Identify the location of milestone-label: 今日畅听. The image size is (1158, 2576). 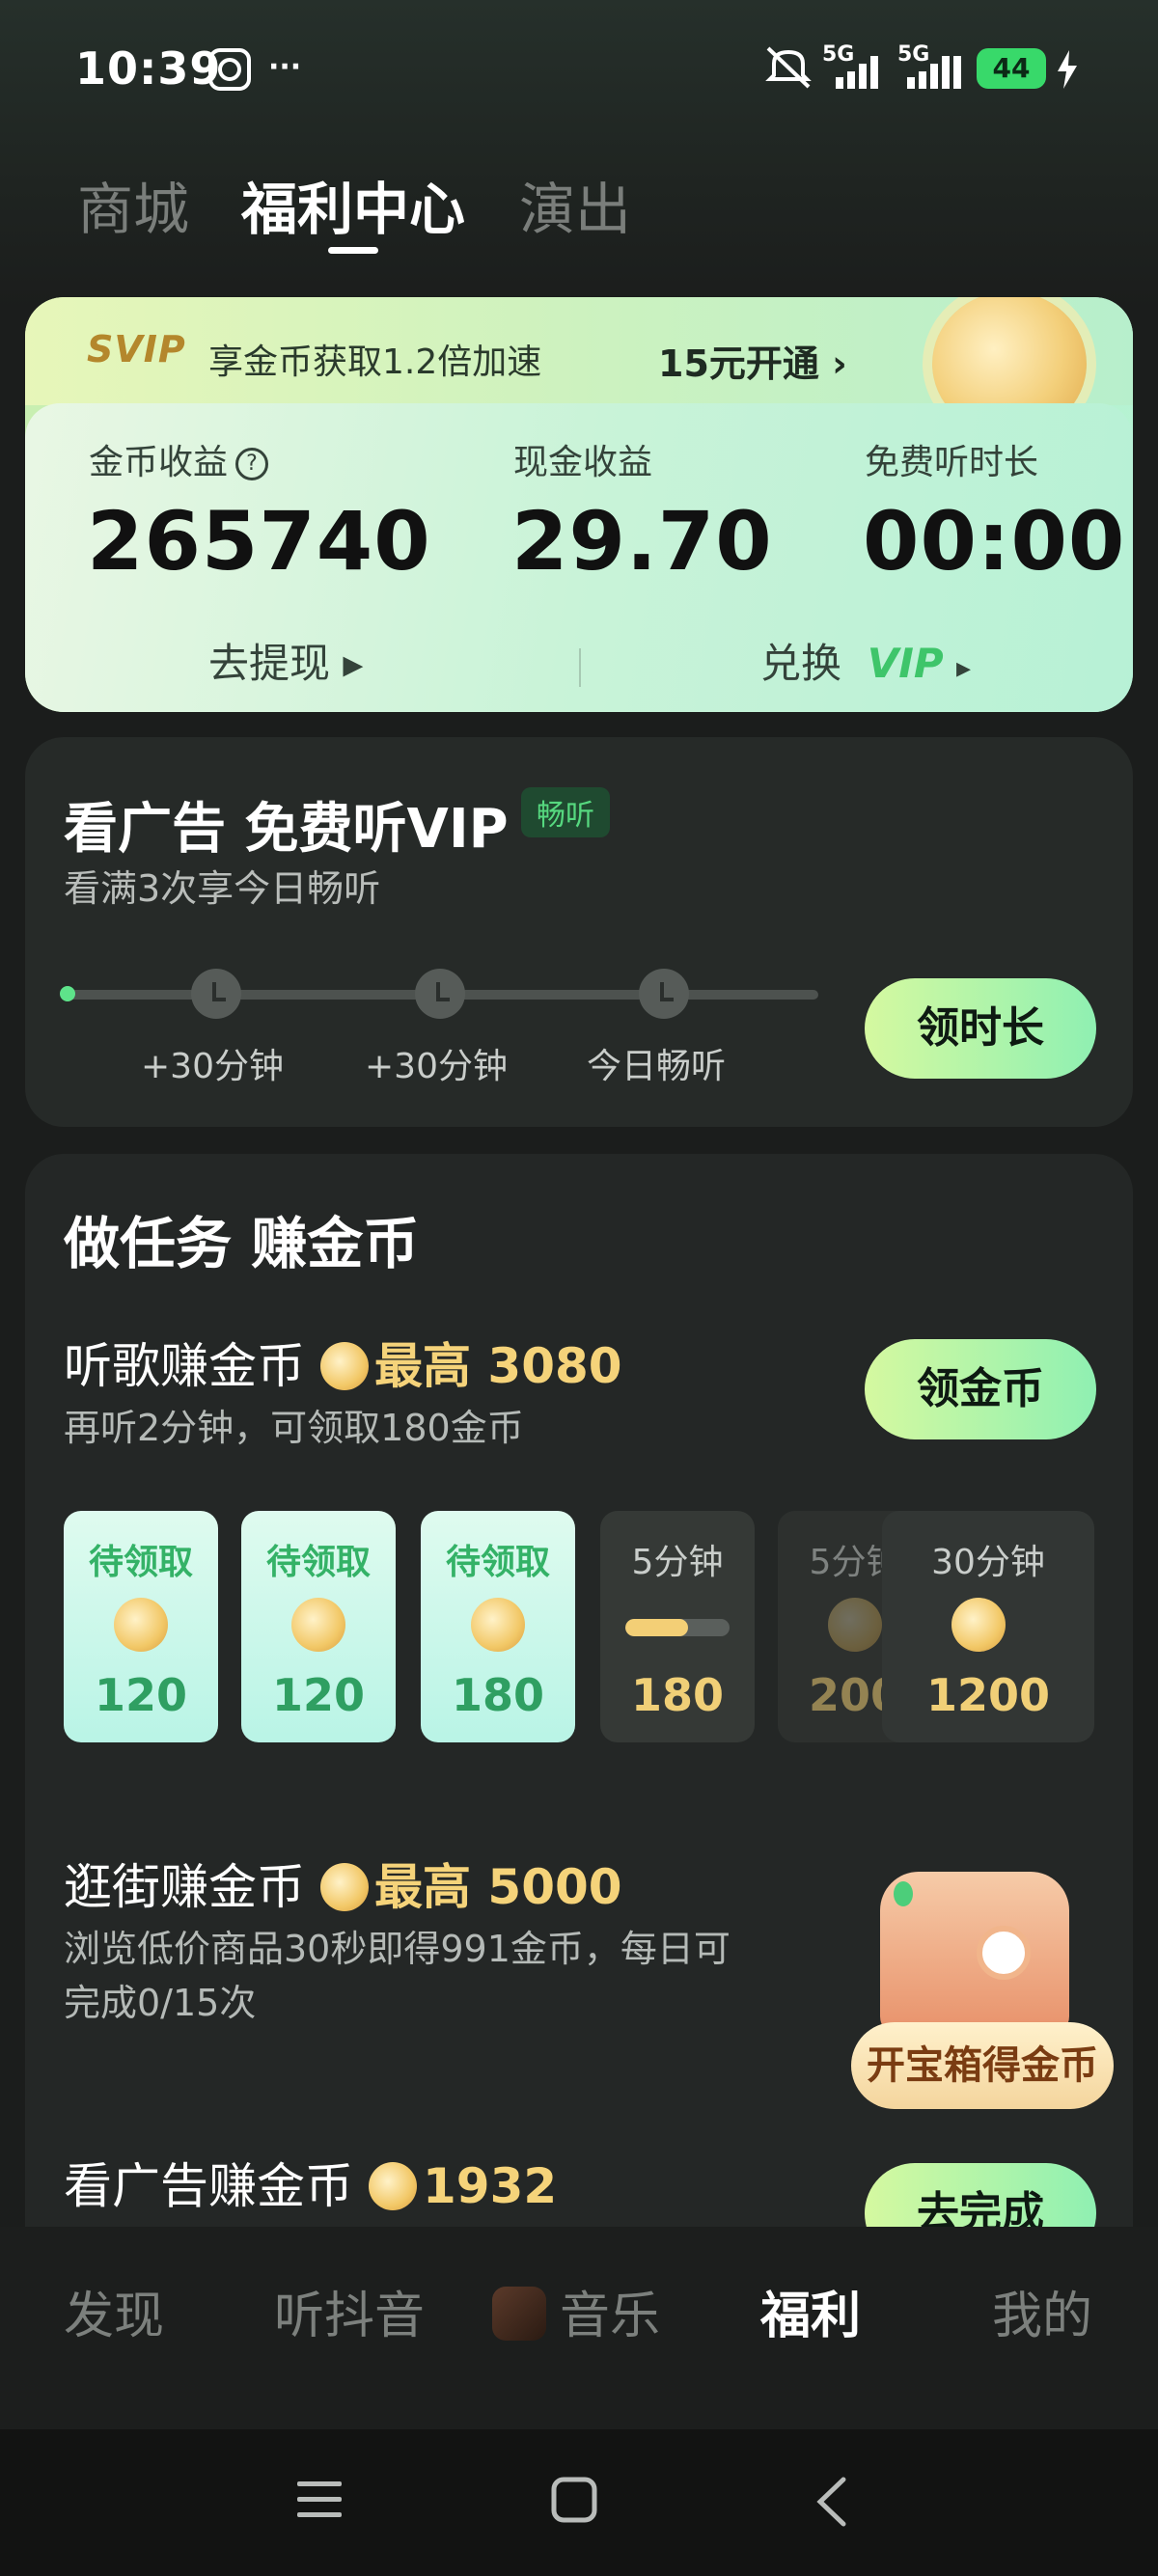
(657, 1066).